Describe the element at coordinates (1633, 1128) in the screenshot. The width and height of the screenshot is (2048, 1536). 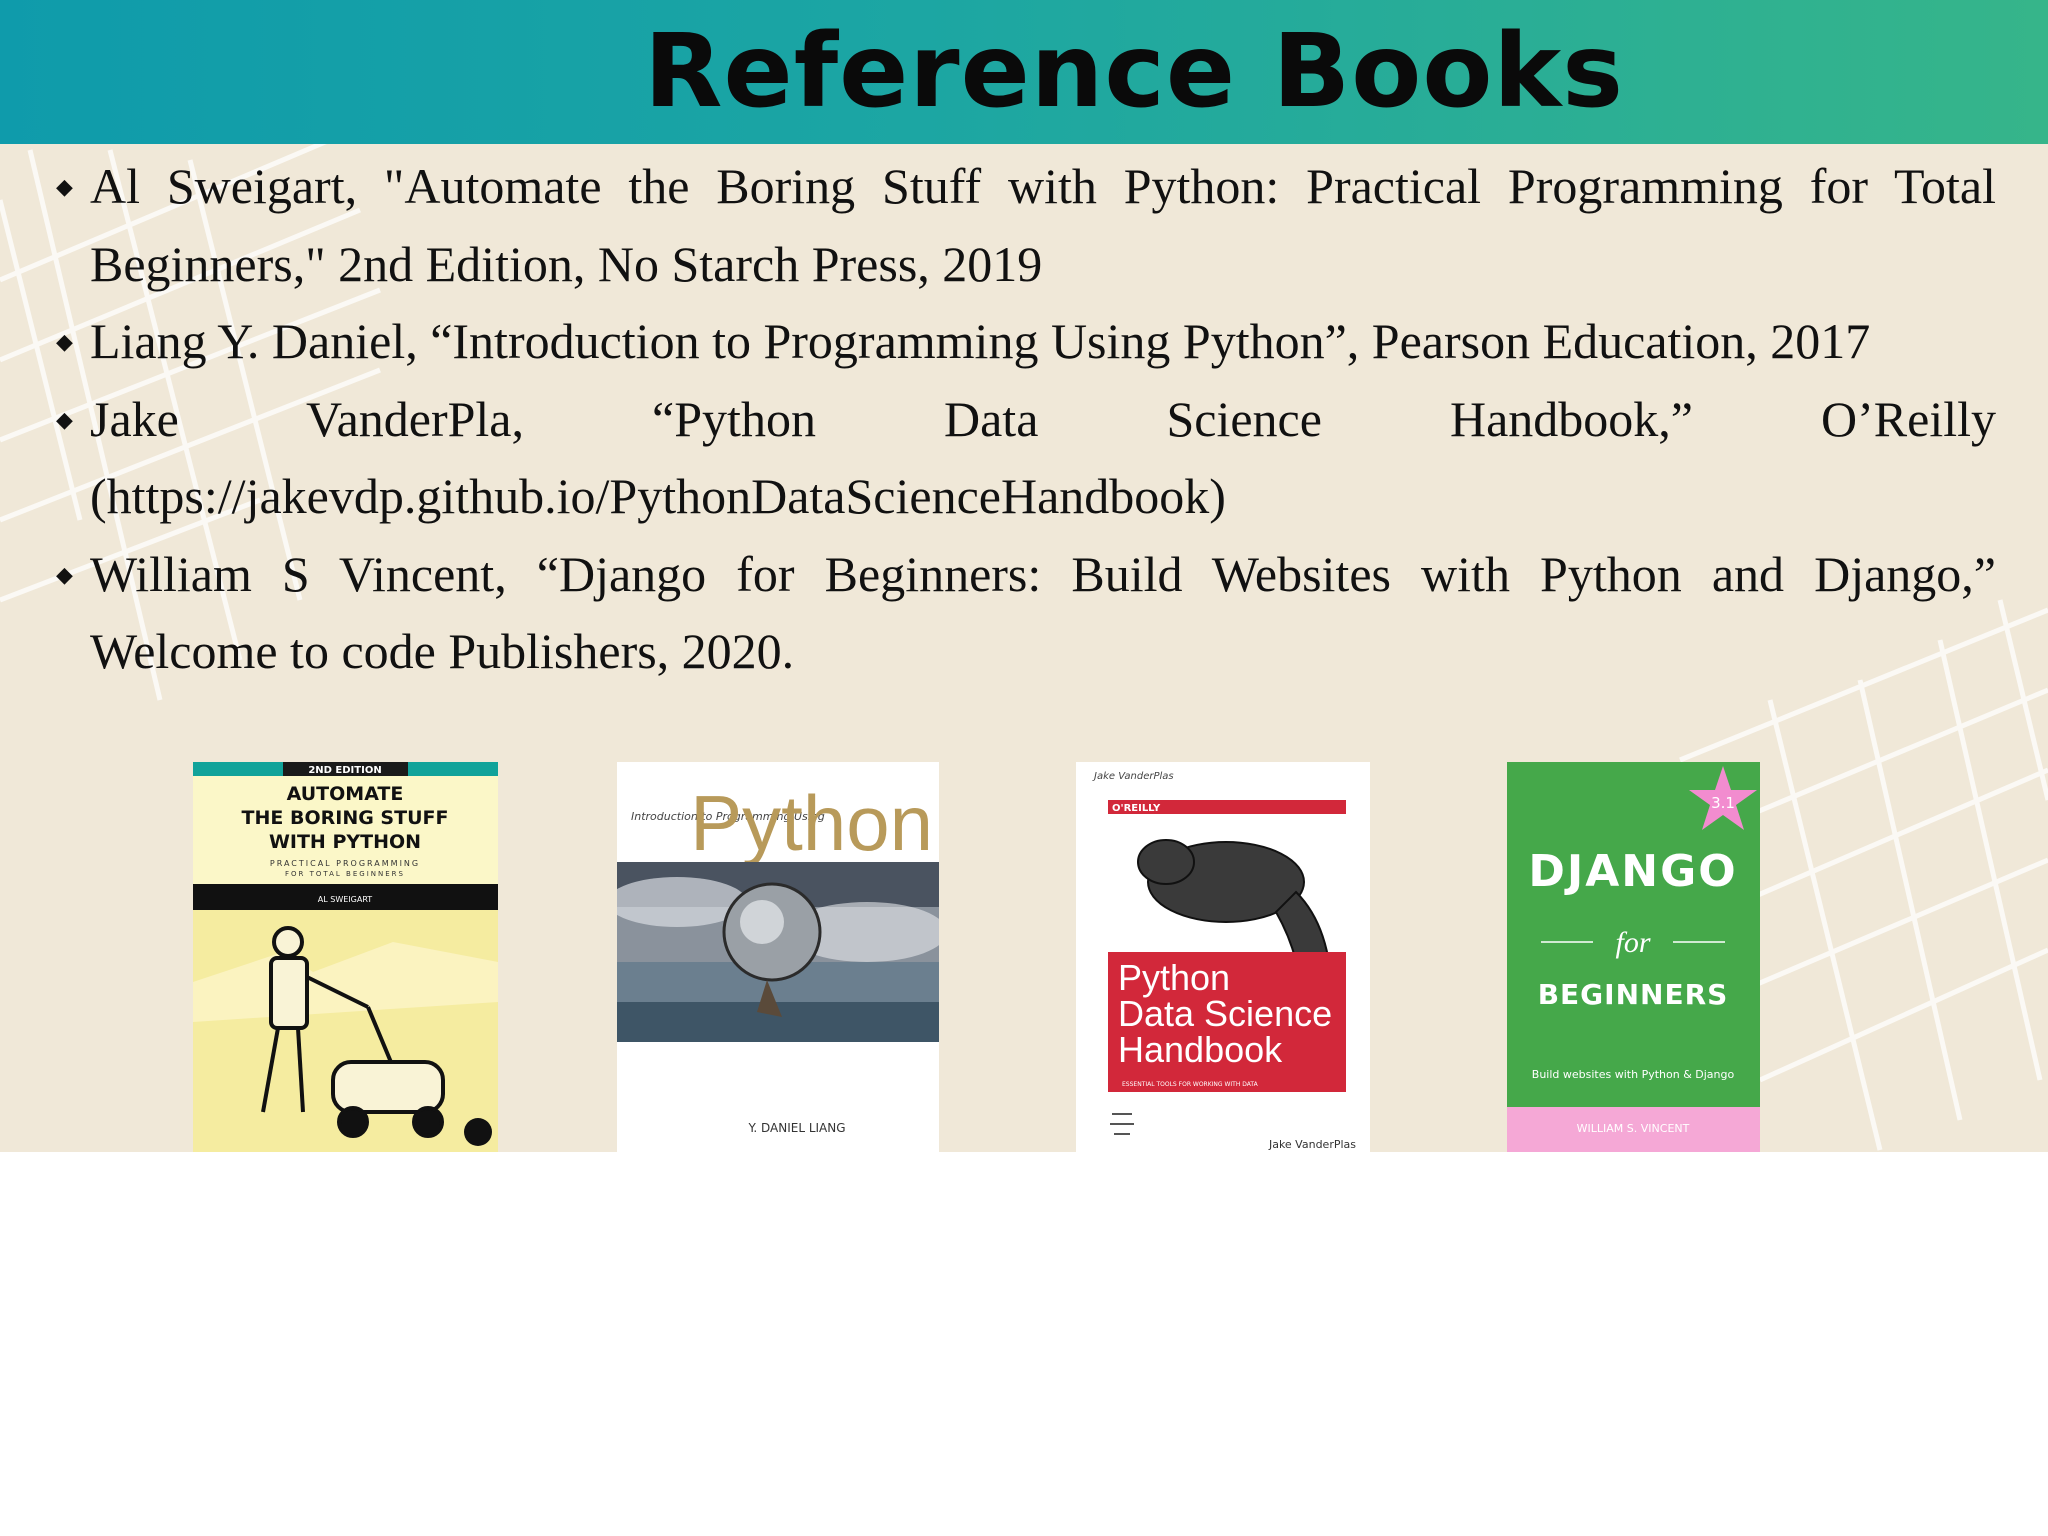
I see `cover-author: WILLIAM S. VINCENT` at that location.